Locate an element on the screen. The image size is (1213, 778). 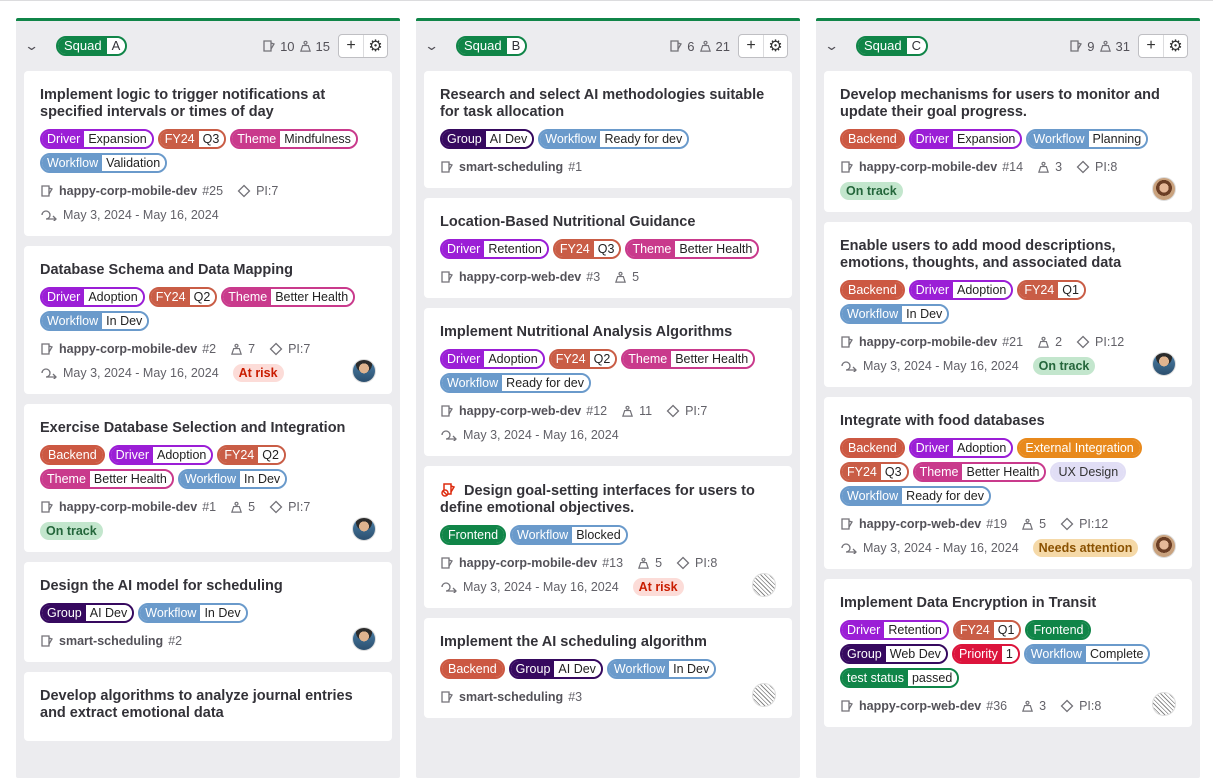
label-workflow: Workflow Blocked is located at coordinates (569, 535).